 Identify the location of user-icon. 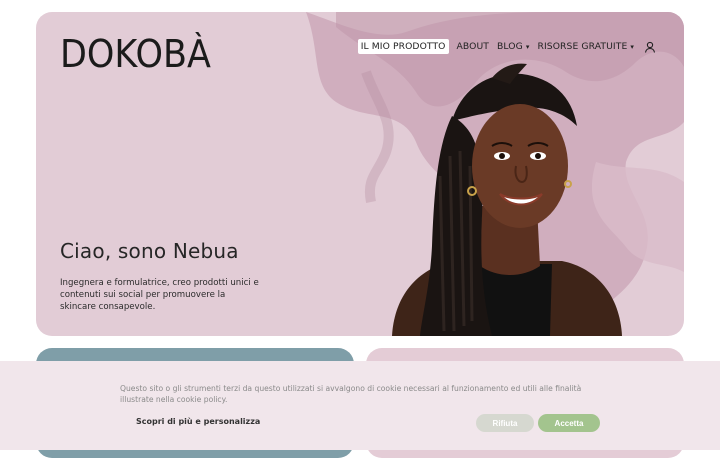
(650, 47).